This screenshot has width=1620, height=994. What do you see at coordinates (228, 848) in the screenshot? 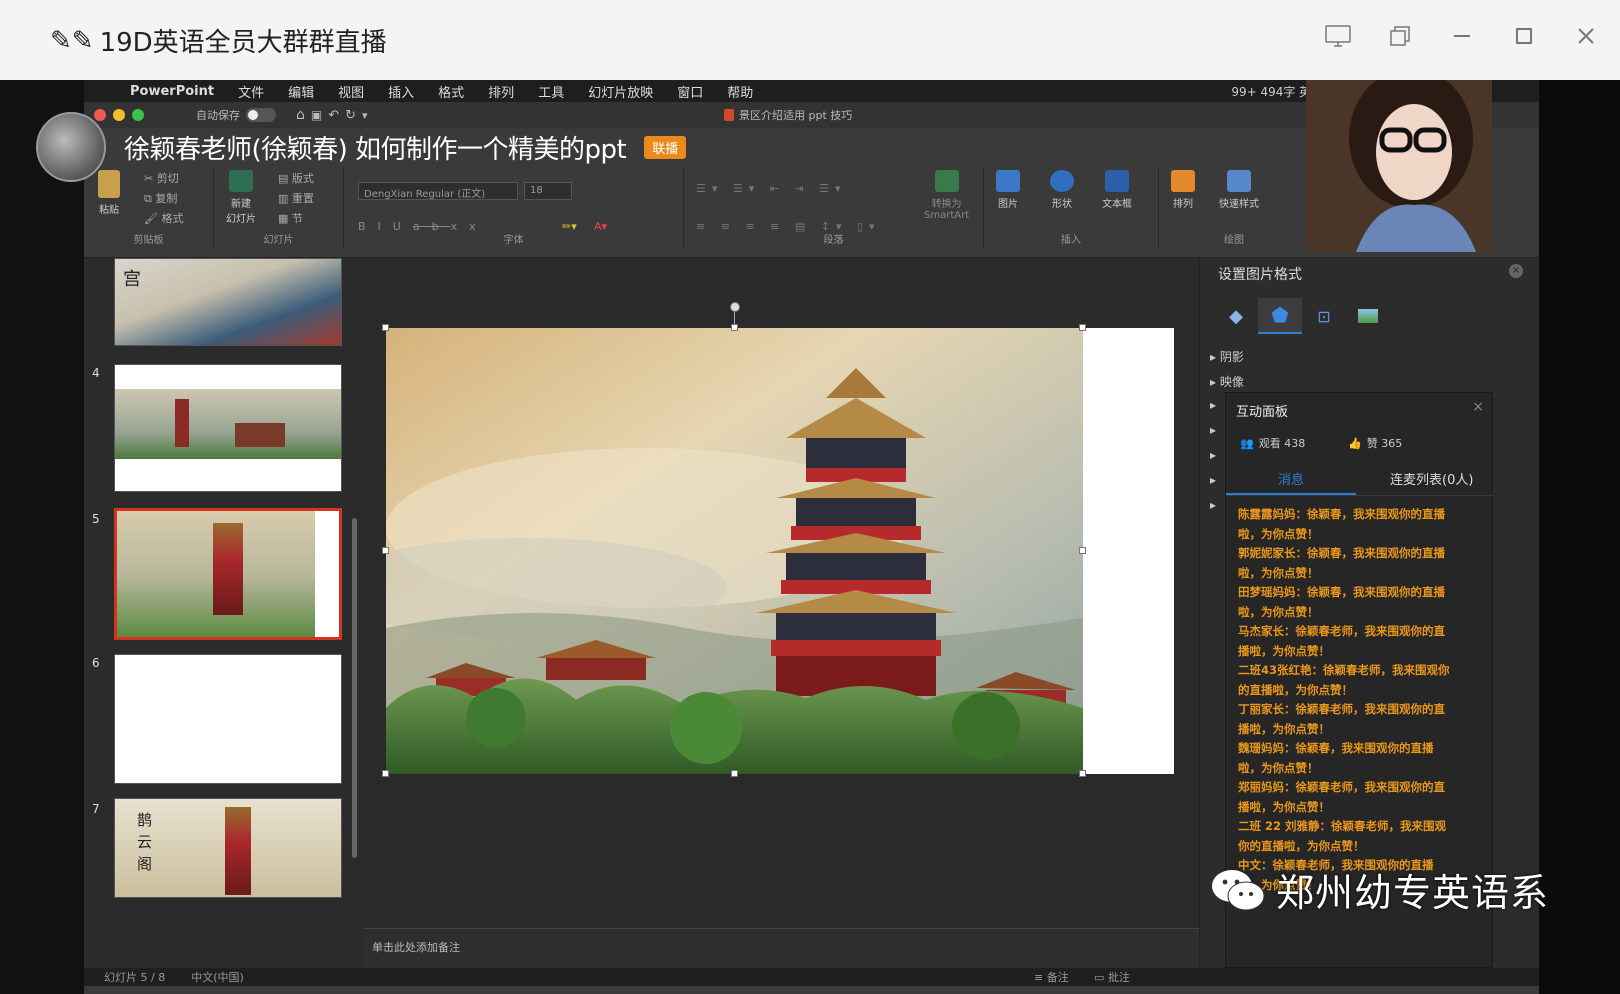
I see `slide-thumbnail-7: 鹊 云 阁` at bounding box center [228, 848].